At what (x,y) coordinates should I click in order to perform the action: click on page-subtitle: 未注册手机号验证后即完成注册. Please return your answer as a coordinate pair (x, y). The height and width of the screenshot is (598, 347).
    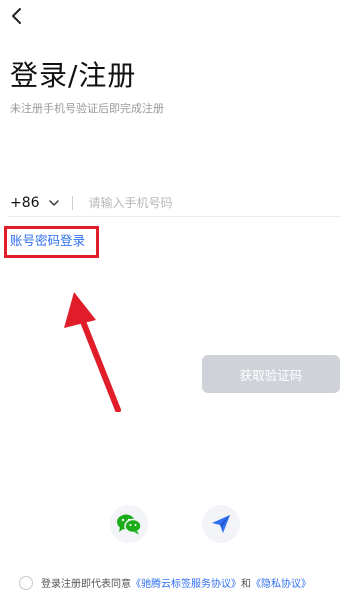
    Looking at the image, I should click on (87, 108).